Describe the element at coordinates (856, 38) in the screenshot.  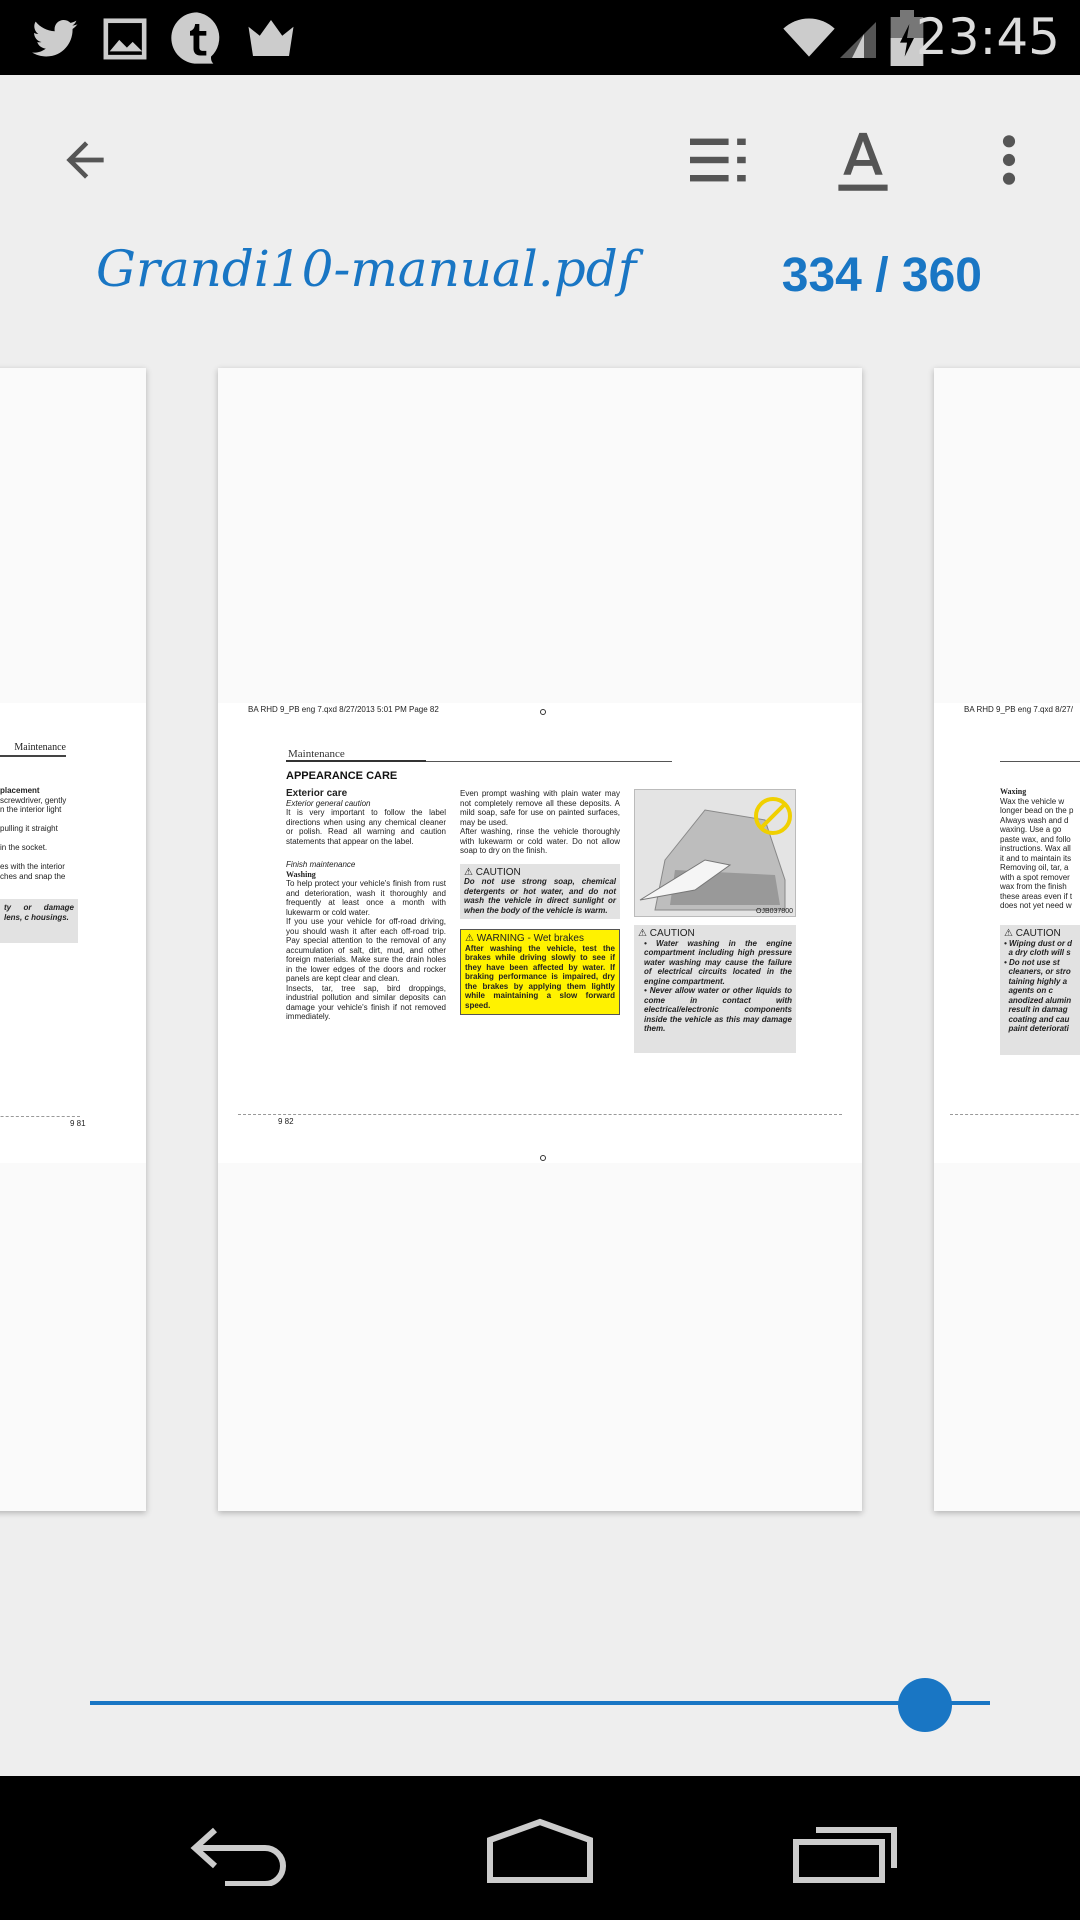
I see `cell-signal-icon` at that location.